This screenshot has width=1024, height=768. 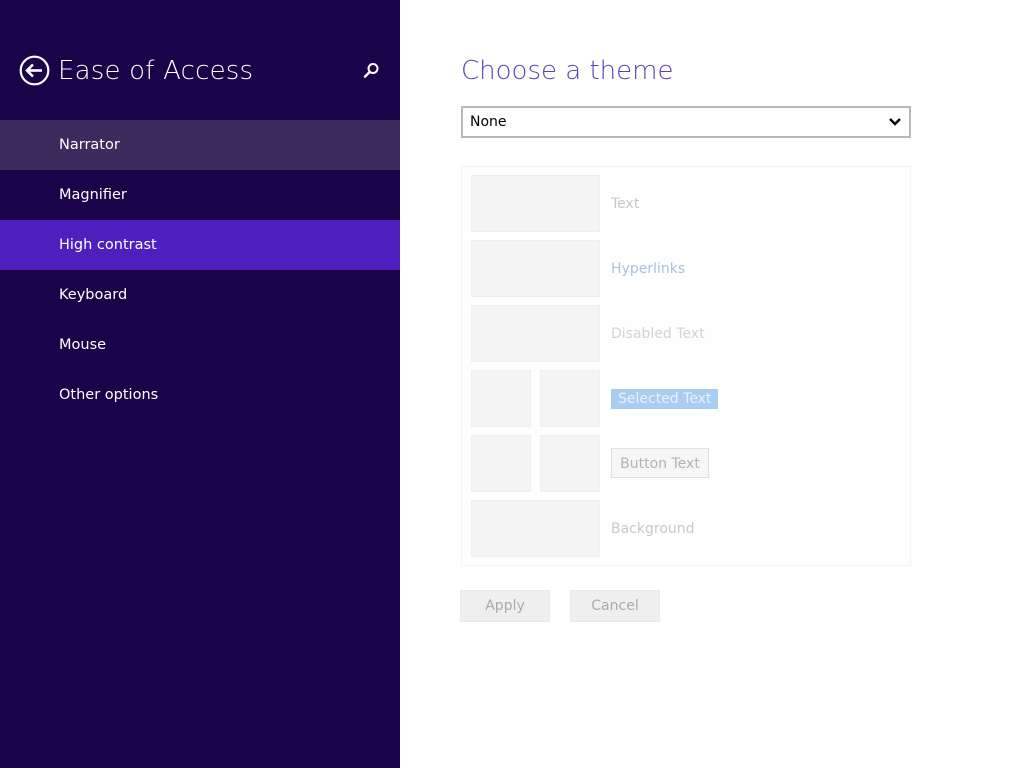 I want to click on search-button, so click(x=371, y=71).